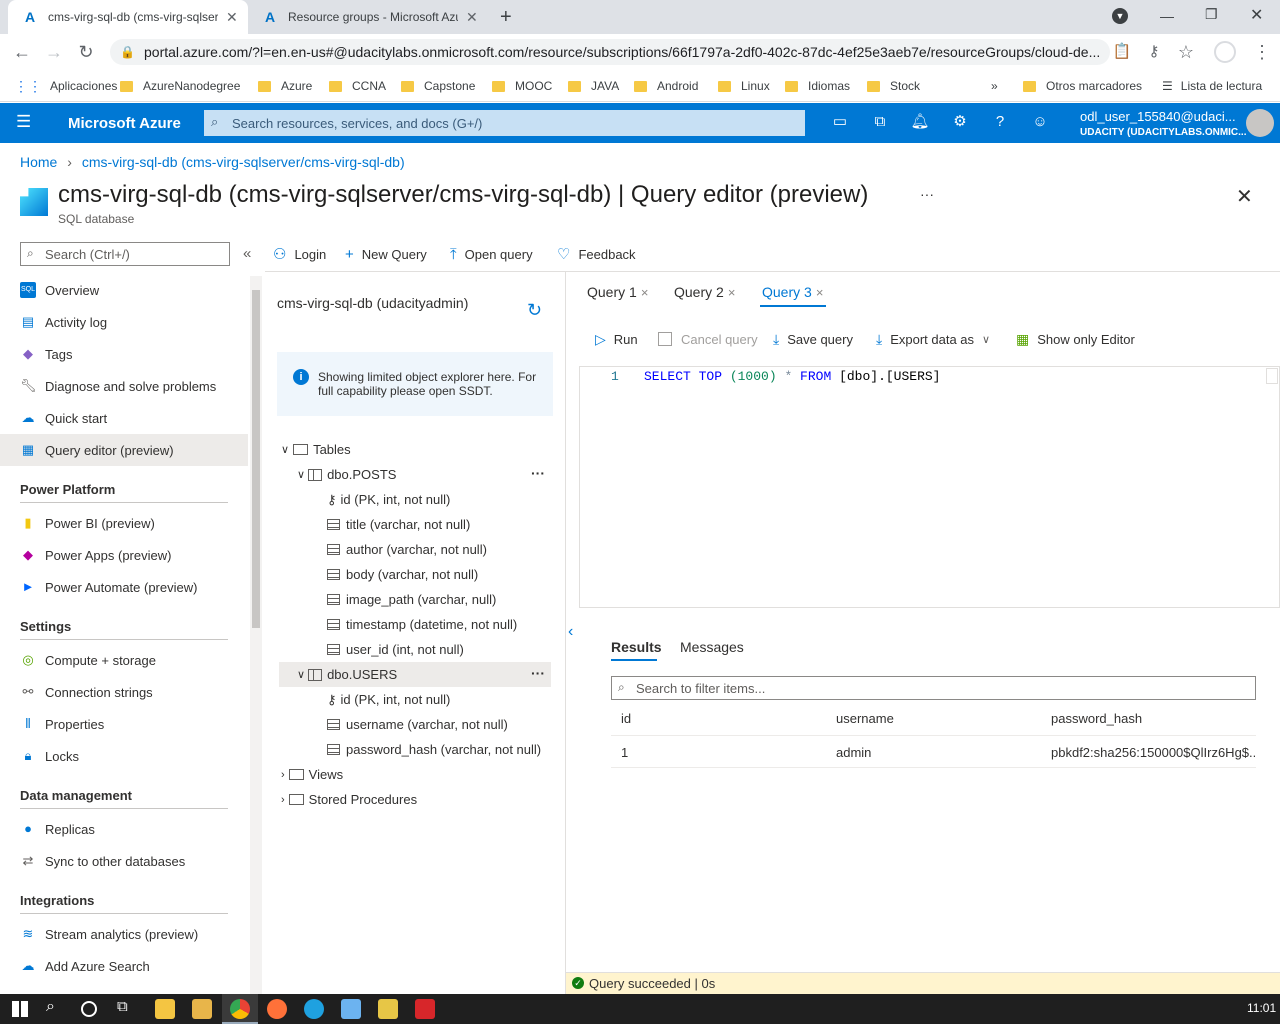 This screenshot has height=1024, width=1280. Describe the element at coordinates (122, 1006) in the screenshot. I see `task-view-icon: ⧉` at that location.